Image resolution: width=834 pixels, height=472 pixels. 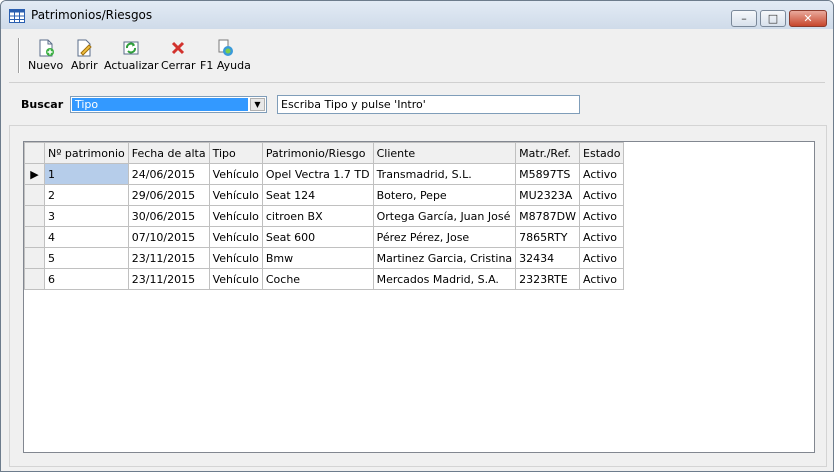 I want to click on cell-cliente: Ortega García, Juan José, so click(x=444, y=216).